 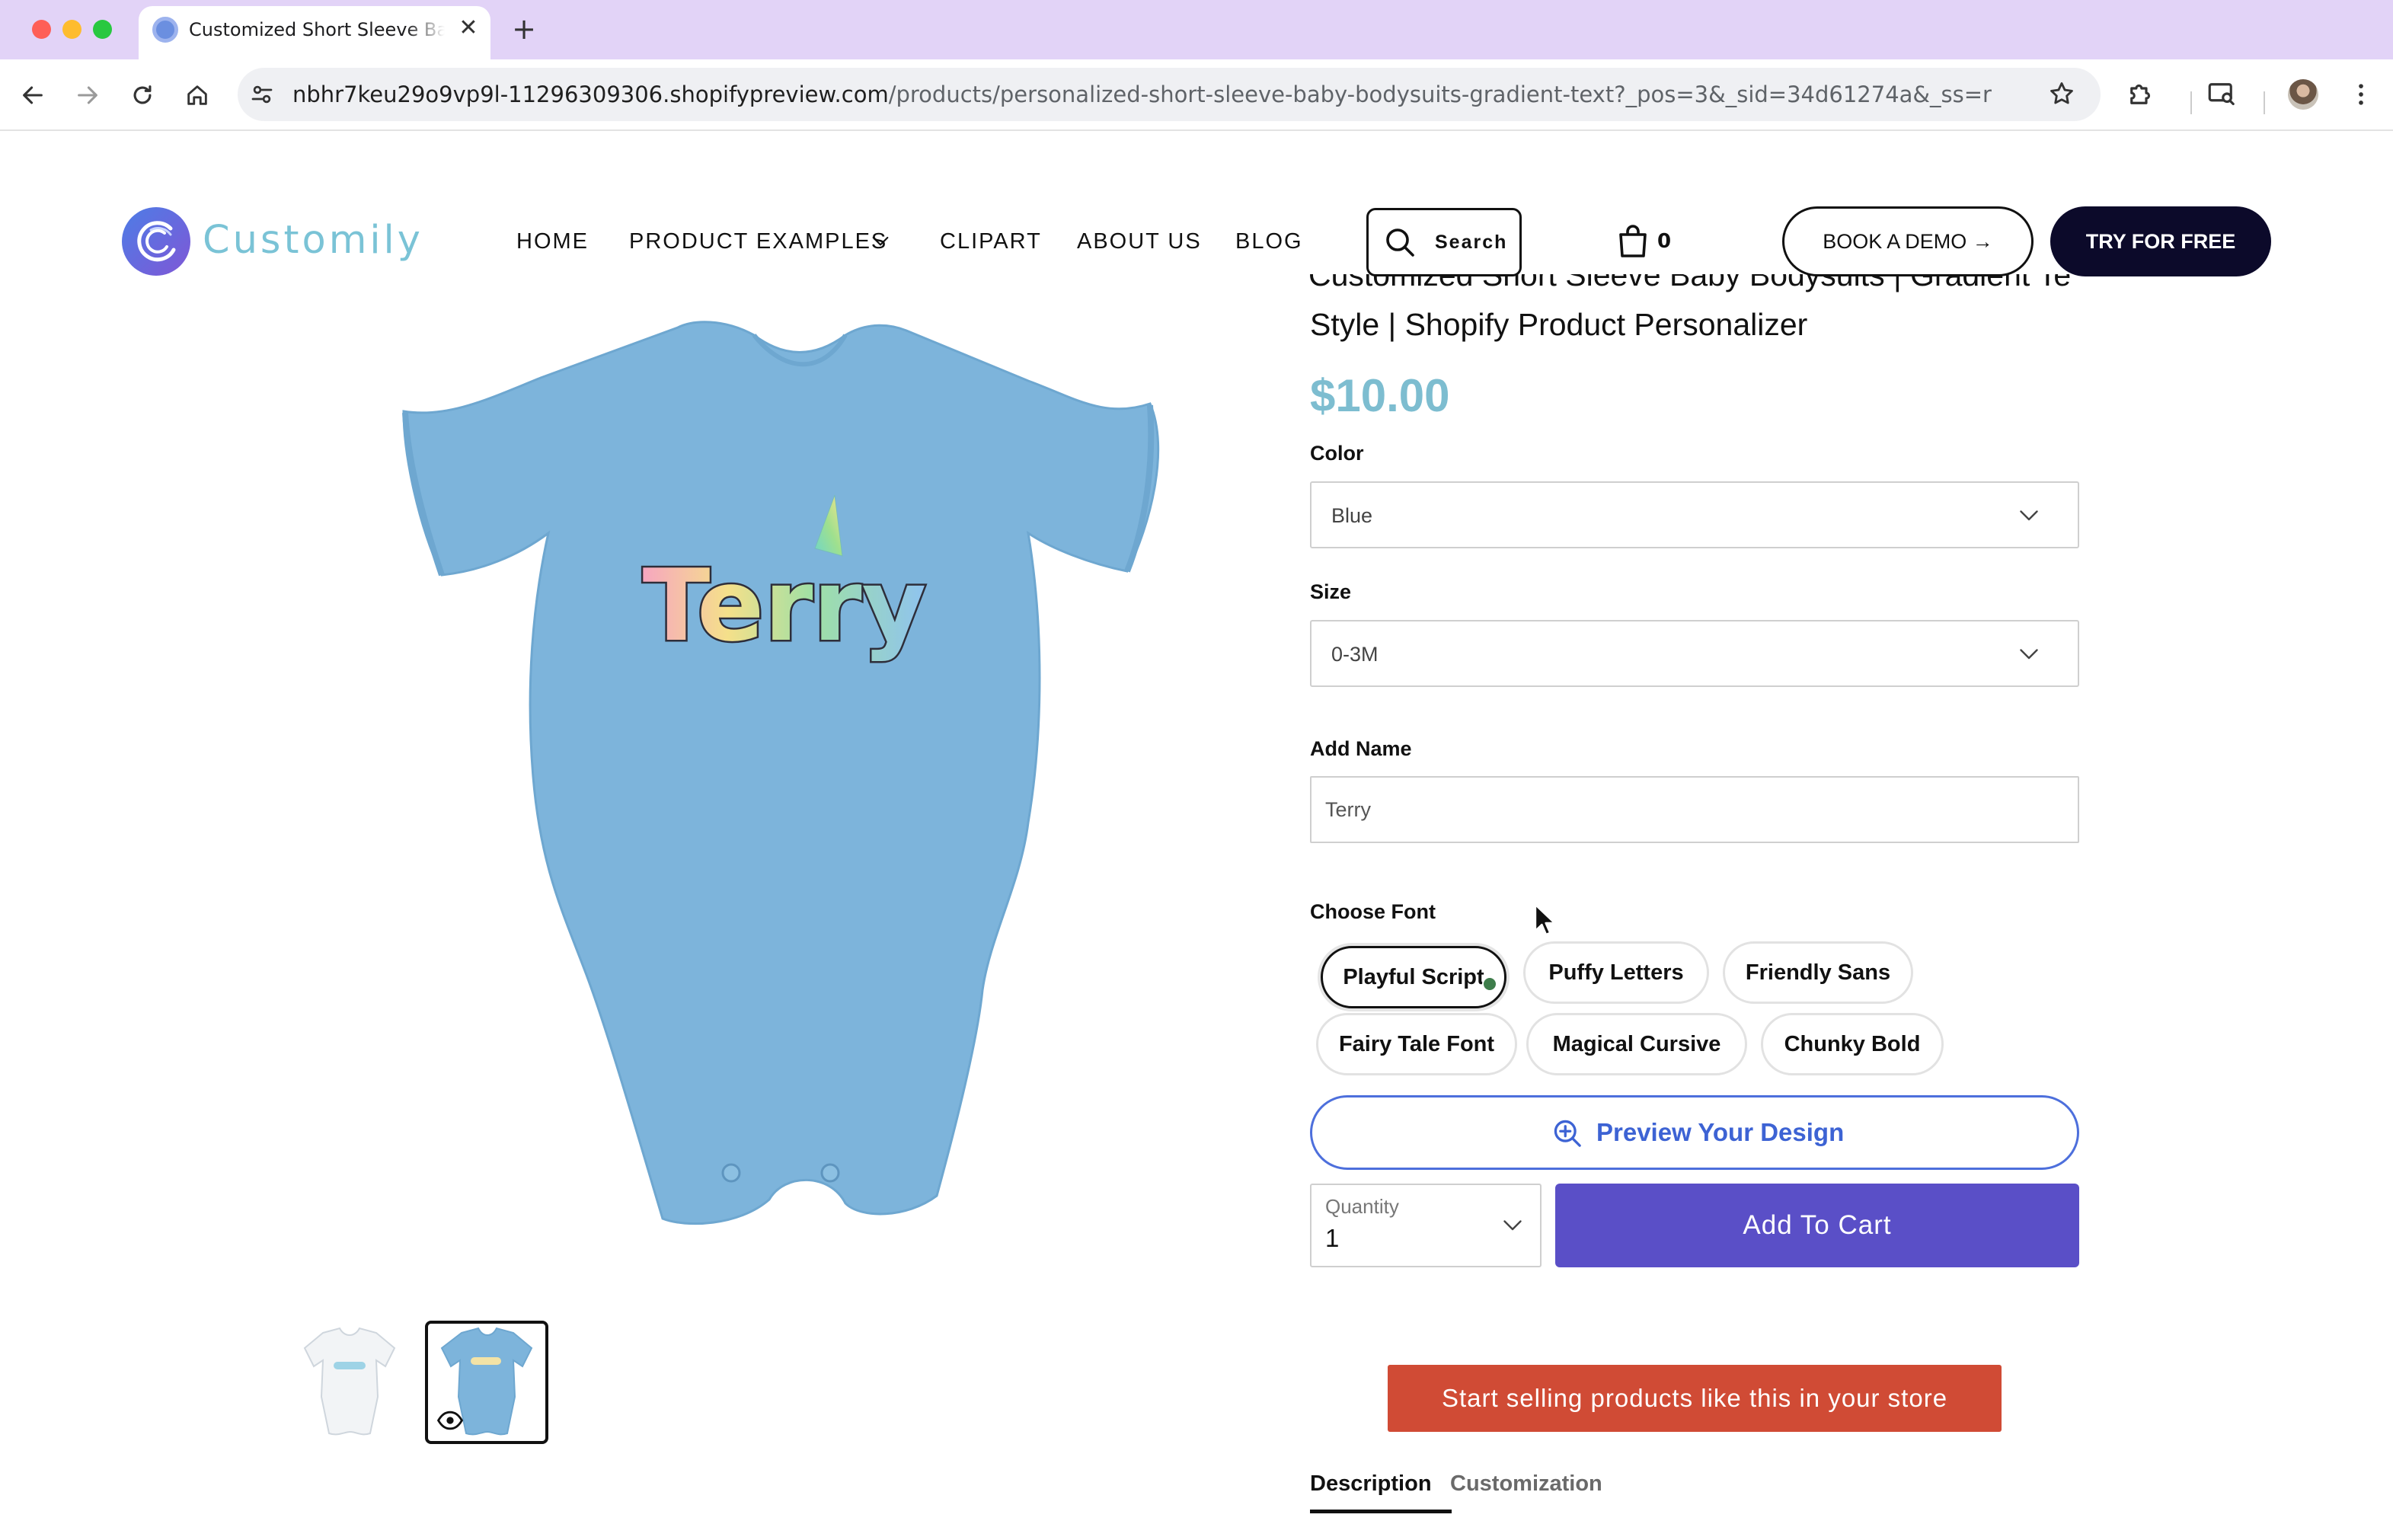 What do you see at coordinates (1373, 911) in the screenshot?
I see `choose-font-label: Choose Font` at bounding box center [1373, 911].